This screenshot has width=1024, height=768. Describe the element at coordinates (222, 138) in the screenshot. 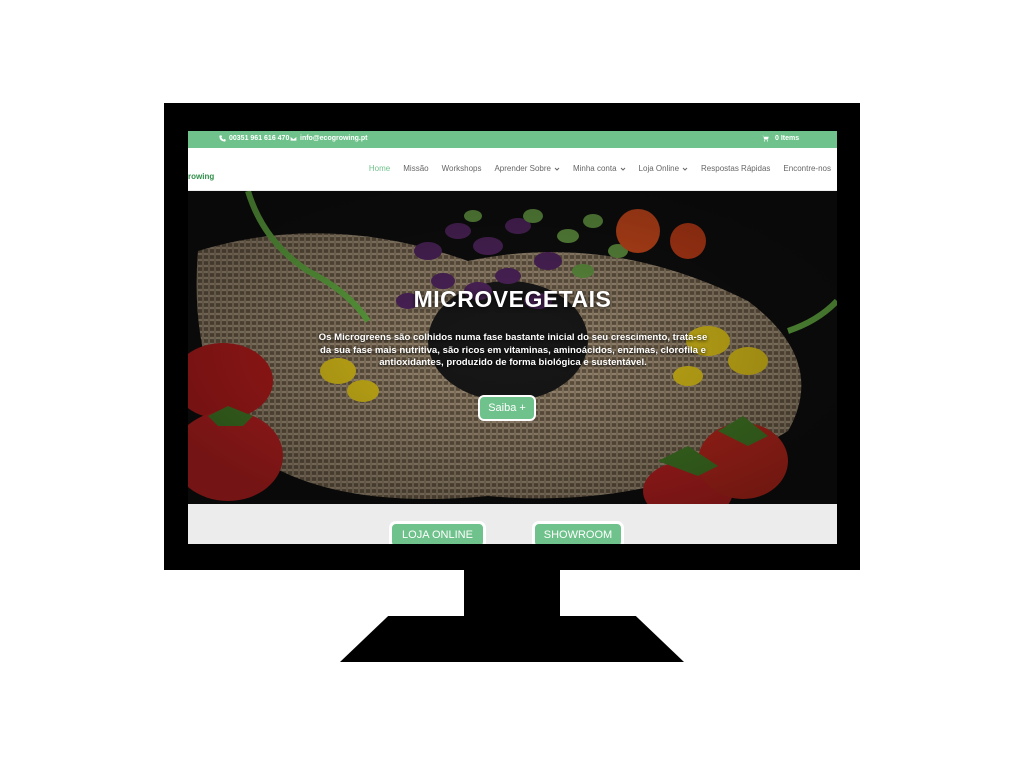

I see `phone-icon` at that location.